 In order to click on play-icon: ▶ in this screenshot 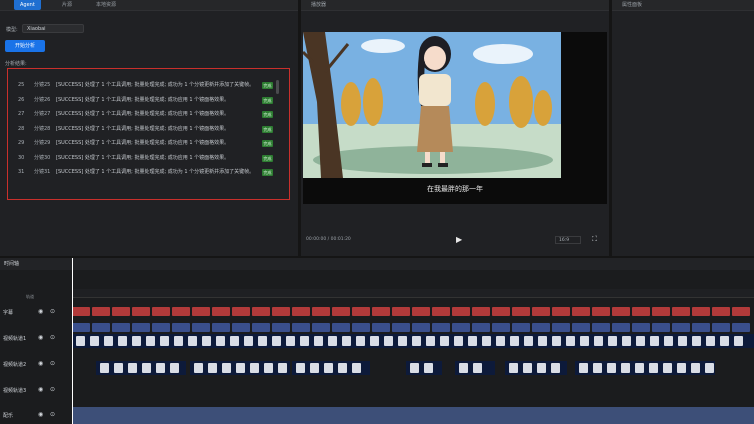, I will do `click(459, 239)`.